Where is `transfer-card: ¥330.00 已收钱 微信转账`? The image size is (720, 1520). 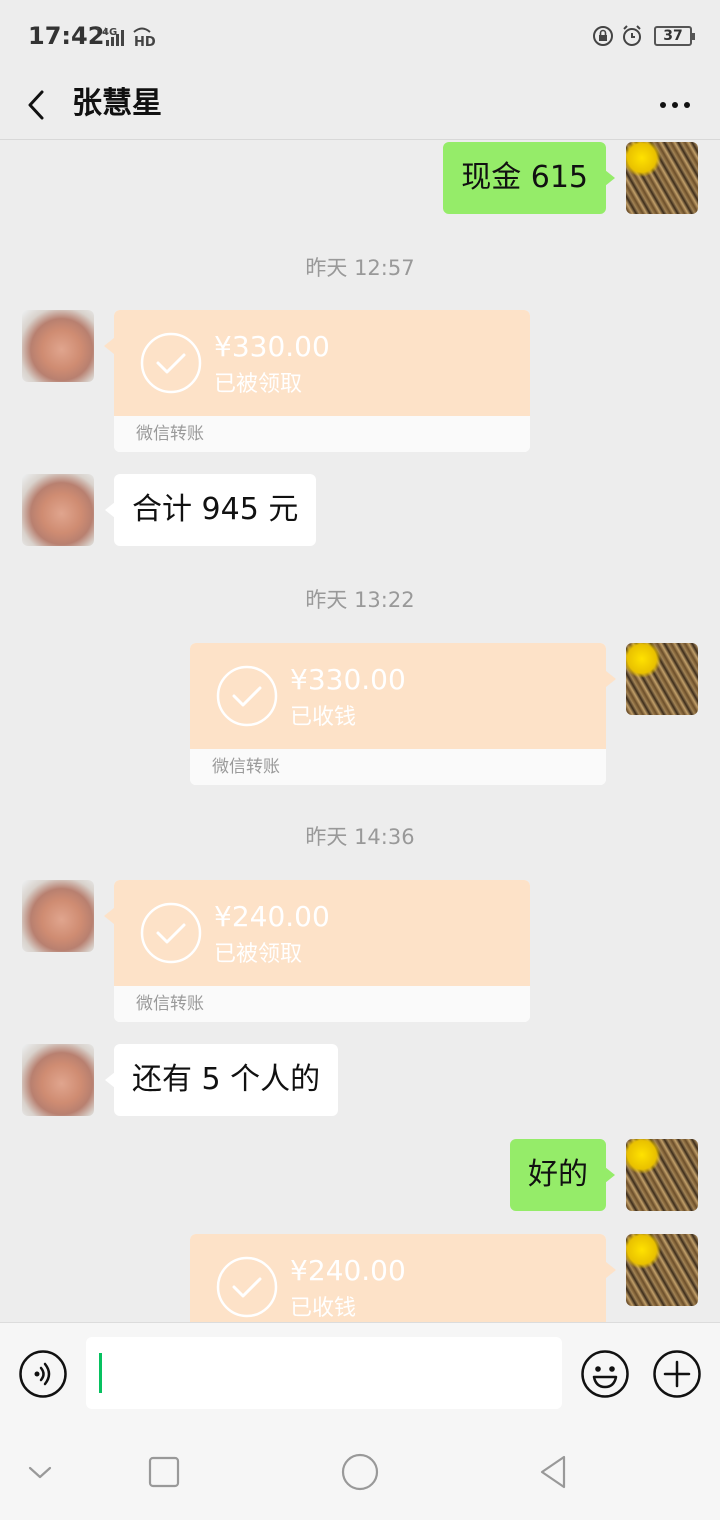 transfer-card: ¥330.00 已收钱 微信转账 is located at coordinates (398, 714).